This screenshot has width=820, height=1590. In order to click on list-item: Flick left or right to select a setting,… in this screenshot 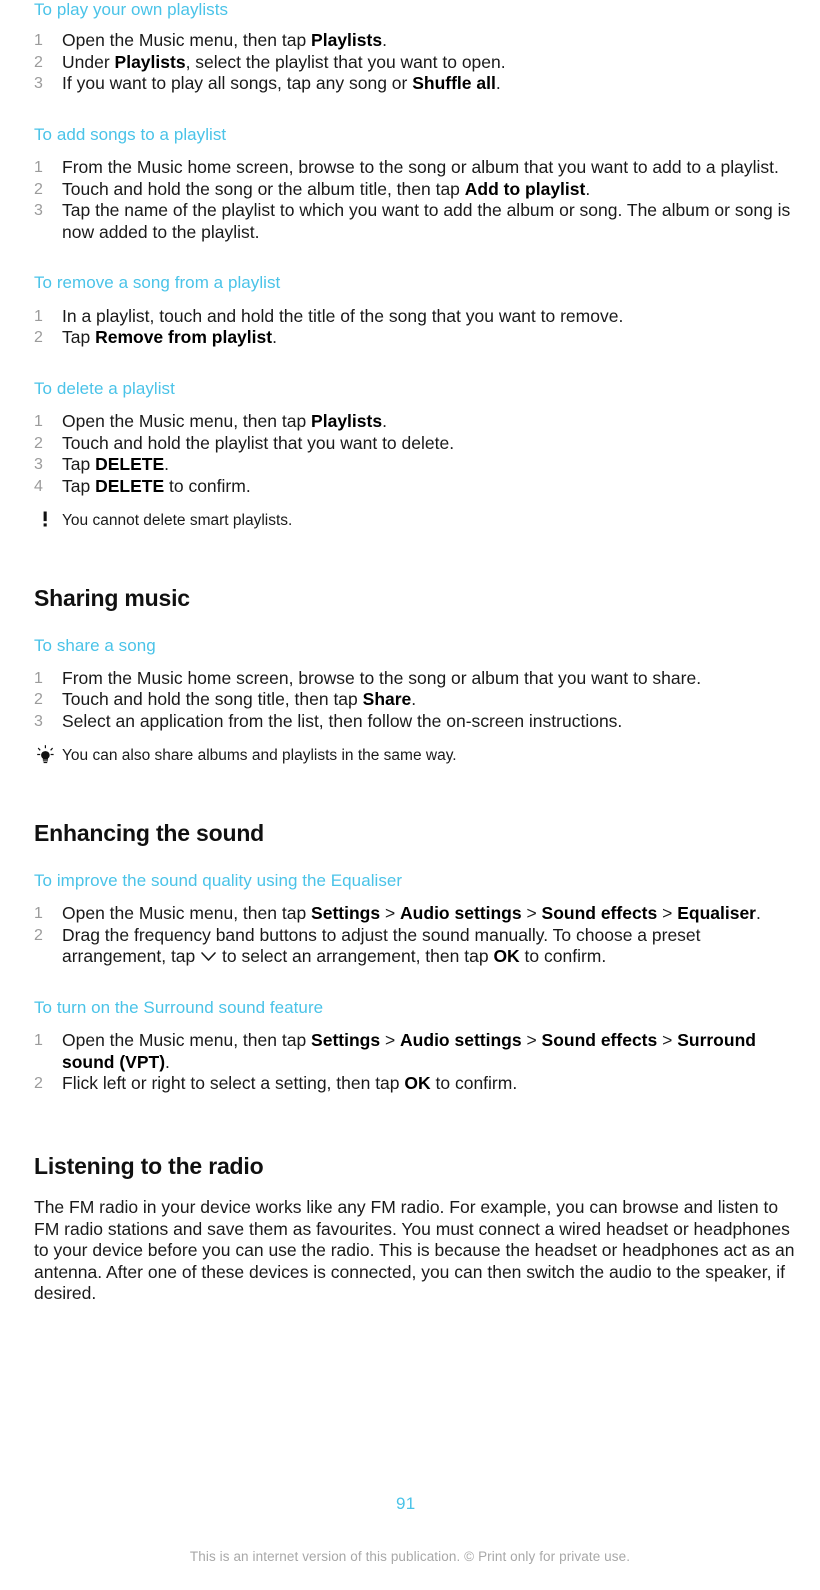, I will do `click(415, 1084)`.